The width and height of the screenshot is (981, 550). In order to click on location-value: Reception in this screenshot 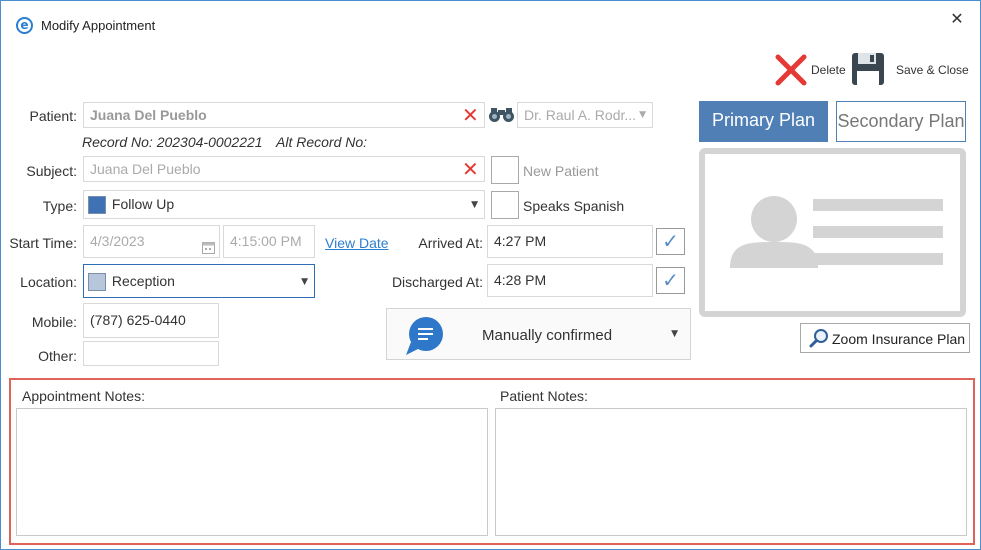, I will do `click(143, 281)`.